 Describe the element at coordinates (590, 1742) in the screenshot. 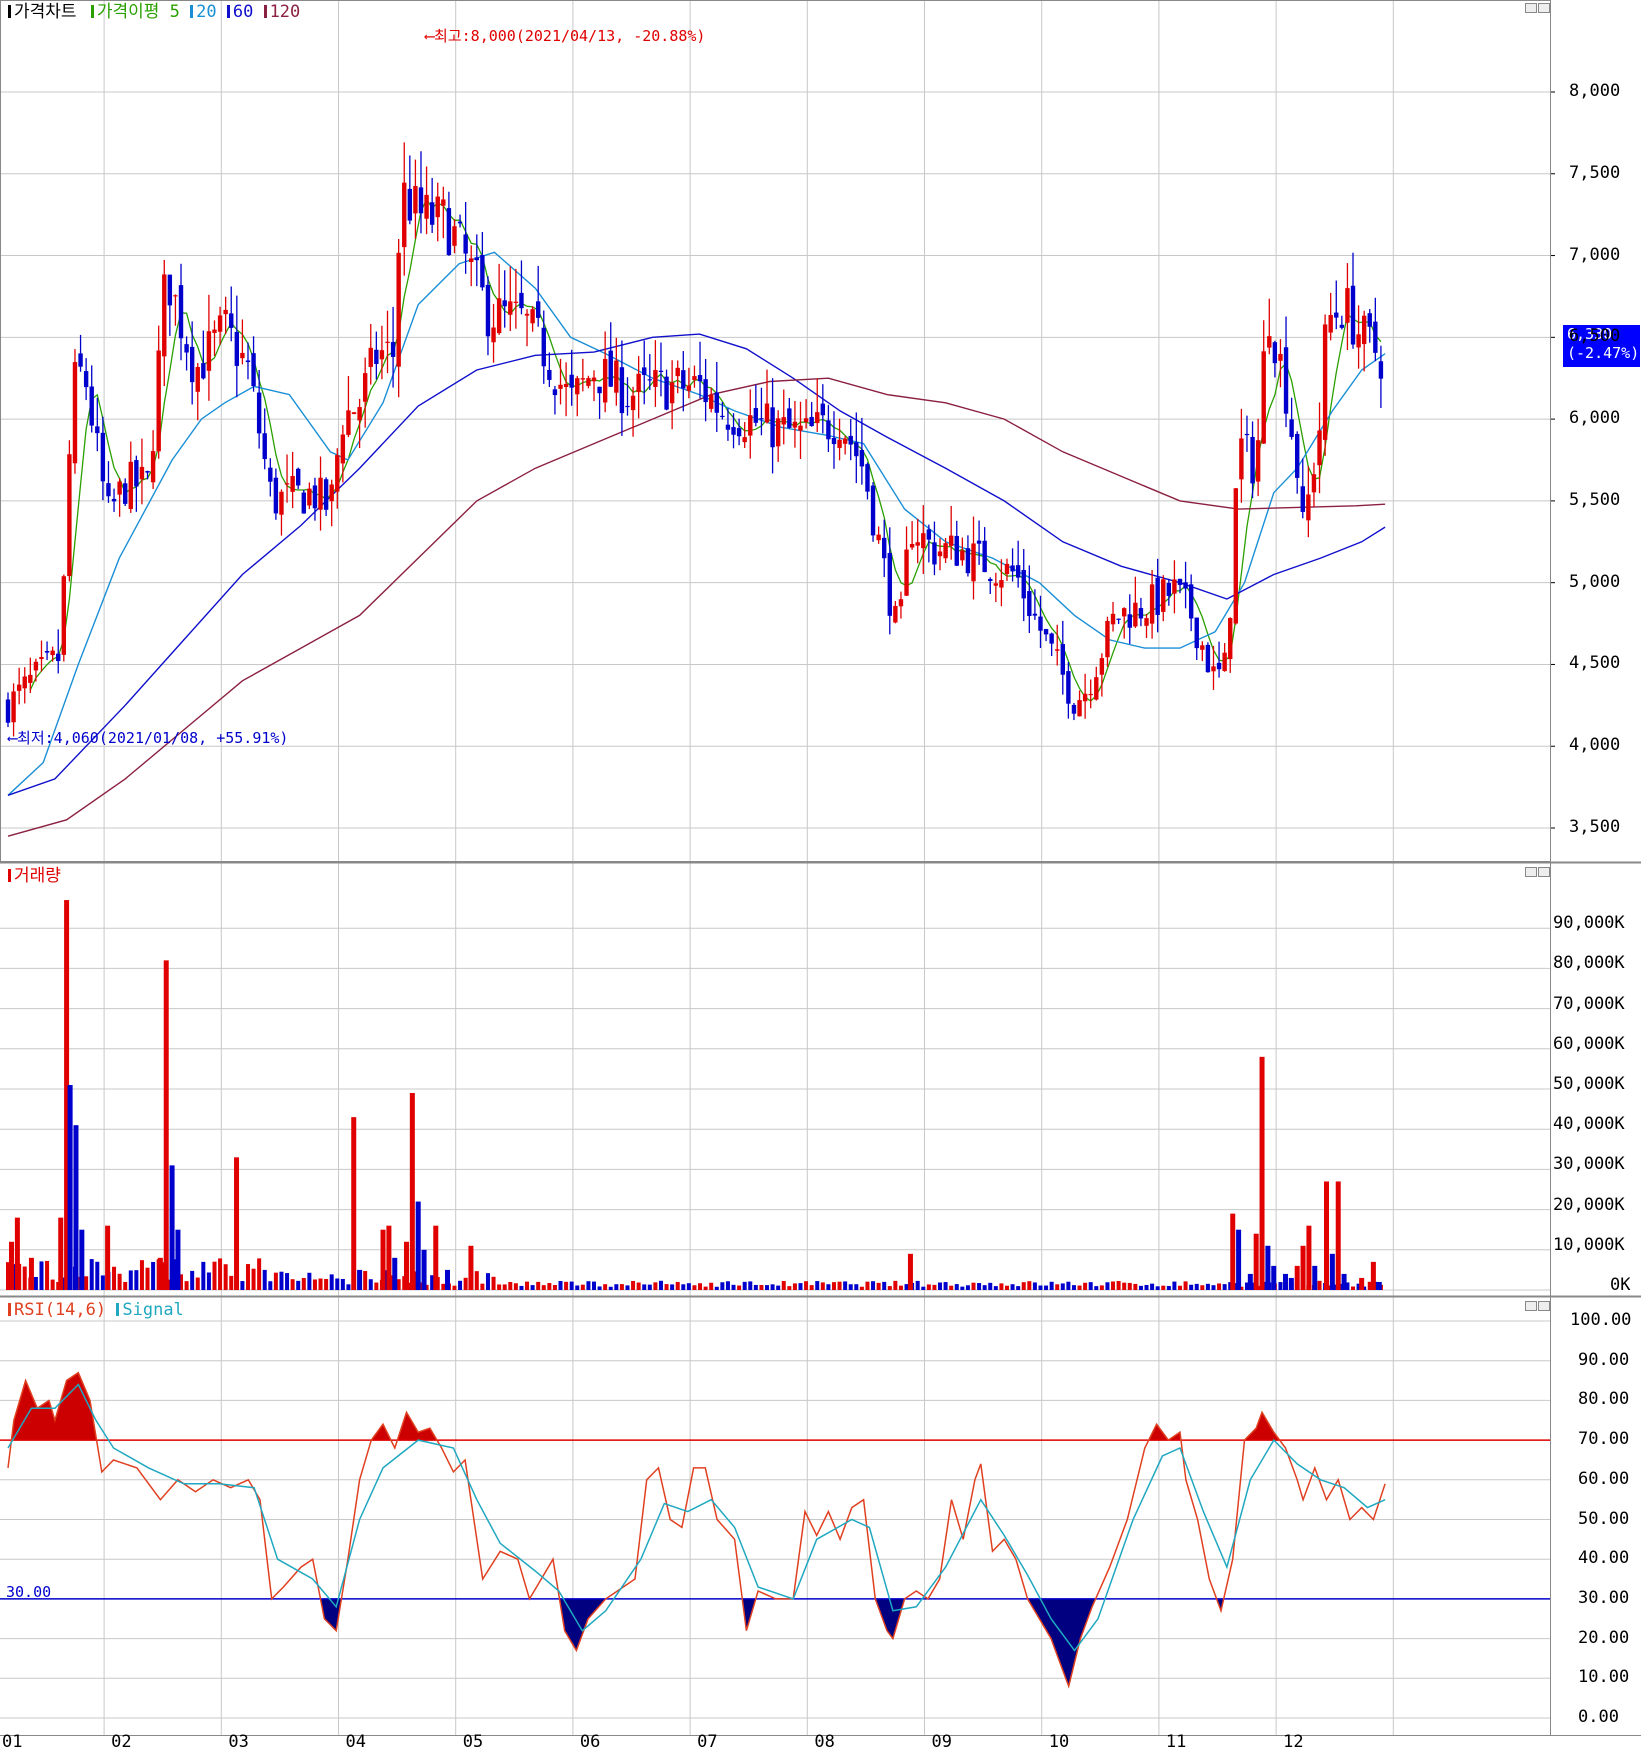

I see `x-axis-label: 06` at that location.